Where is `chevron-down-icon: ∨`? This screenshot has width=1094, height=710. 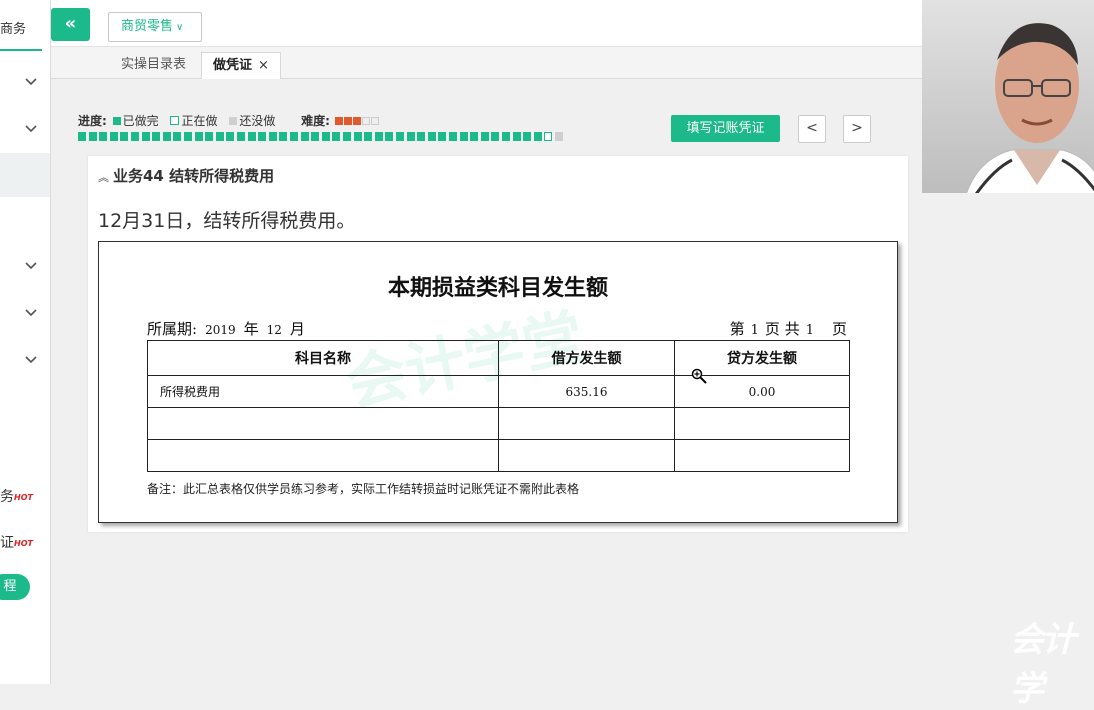 chevron-down-icon: ∨ is located at coordinates (180, 27).